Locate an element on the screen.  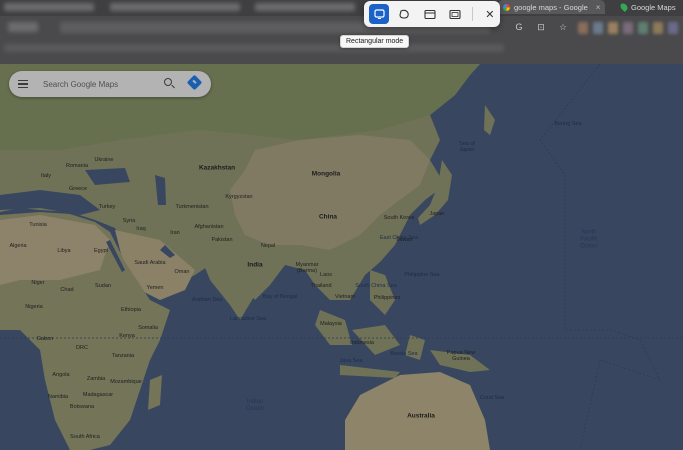
map-label-country: Algeria is located at coordinates (18, 246).